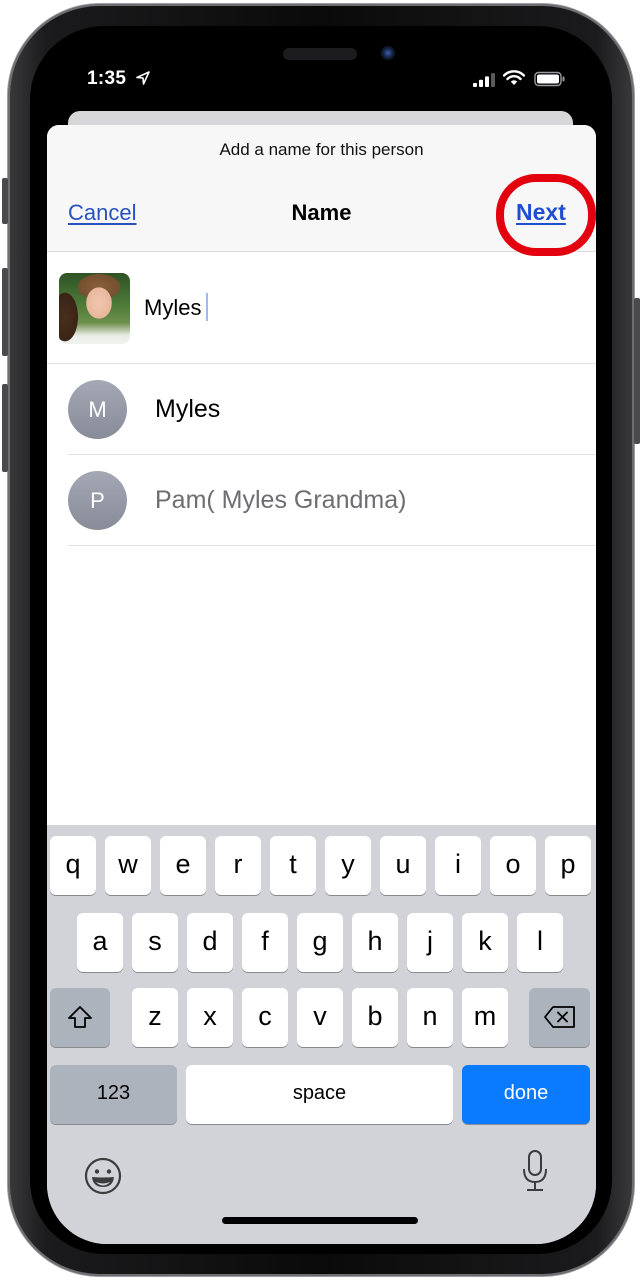 The width and height of the screenshot is (642, 1280). Describe the element at coordinates (155, 942) in the screenshot. I see `key-s: s` at that location.